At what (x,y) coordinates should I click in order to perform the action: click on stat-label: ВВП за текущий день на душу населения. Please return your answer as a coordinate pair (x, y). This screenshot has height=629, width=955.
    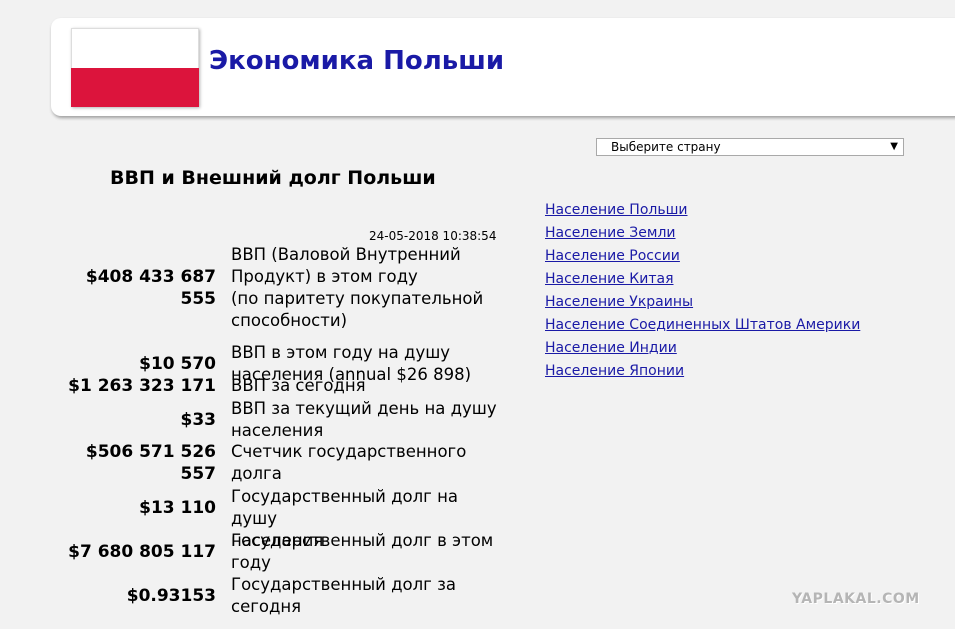
    Looking at the image, I should click on (364, 419).